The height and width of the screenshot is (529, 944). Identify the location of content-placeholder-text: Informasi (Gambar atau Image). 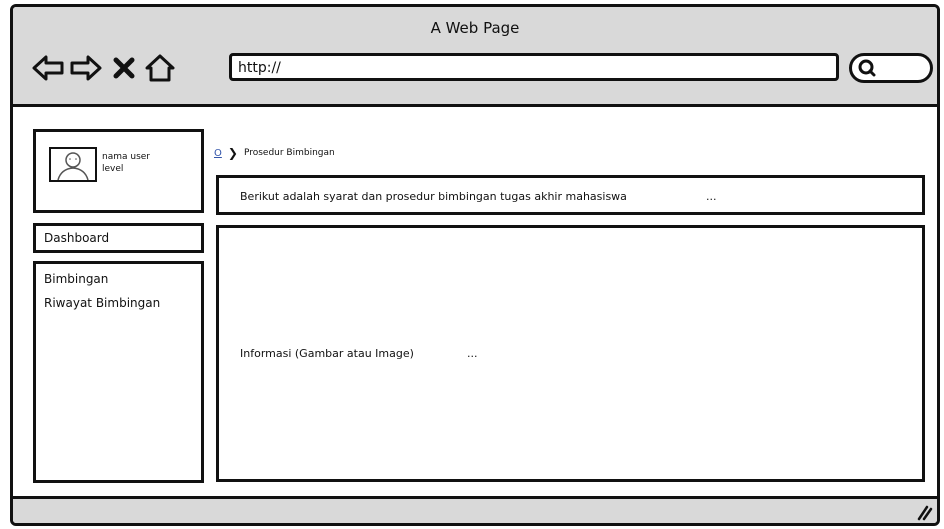
(327, 353).